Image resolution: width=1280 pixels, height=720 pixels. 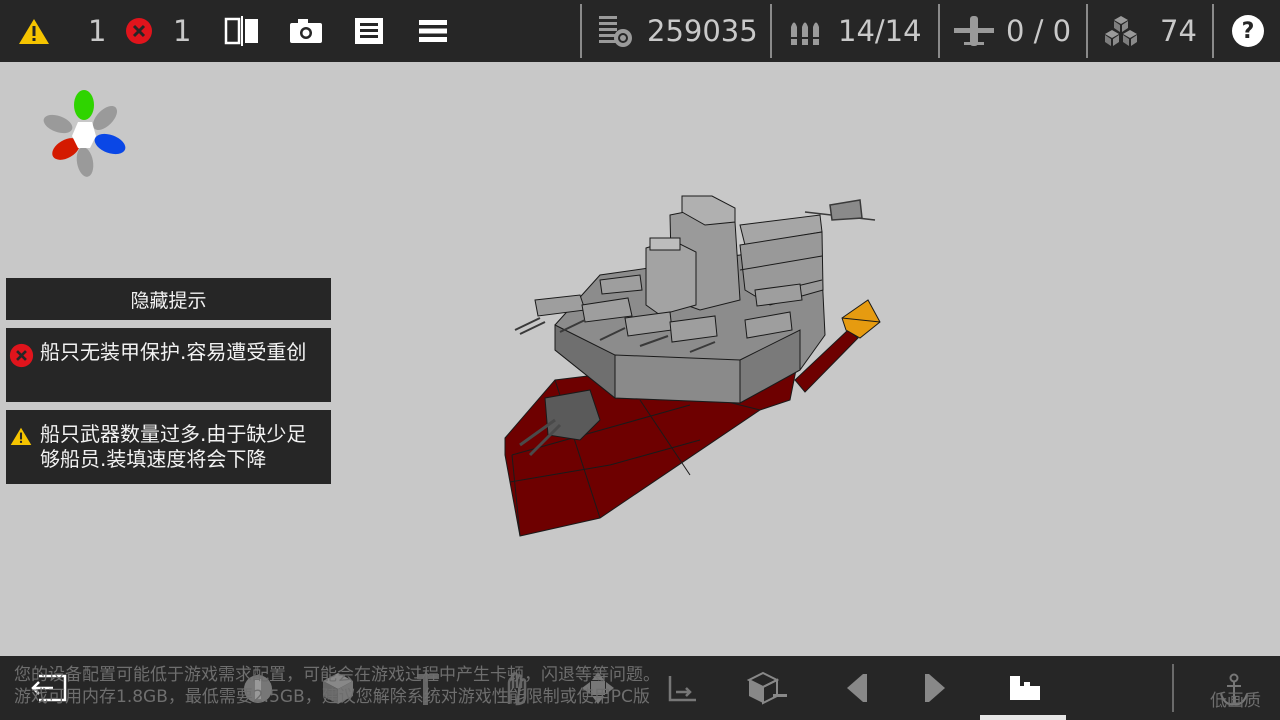 I want to click on frame-icon, so click(x=682, y=689).